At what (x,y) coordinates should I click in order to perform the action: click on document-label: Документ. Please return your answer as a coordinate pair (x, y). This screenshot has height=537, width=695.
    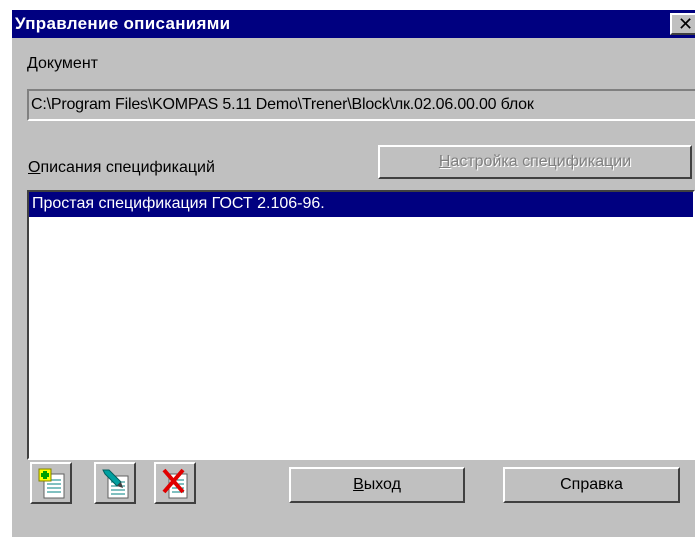
    Looking at the image, I should click on (62, 63).